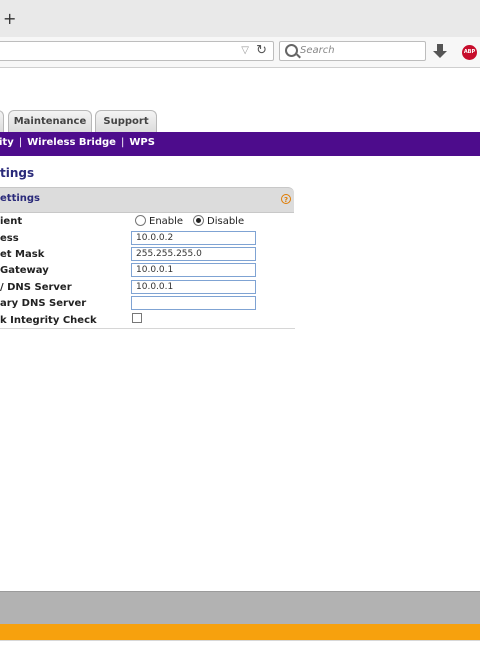  Describe the element at coordinates (142, 142) in the screenshot. I see `submenu-item-wps: WPS` at that location.